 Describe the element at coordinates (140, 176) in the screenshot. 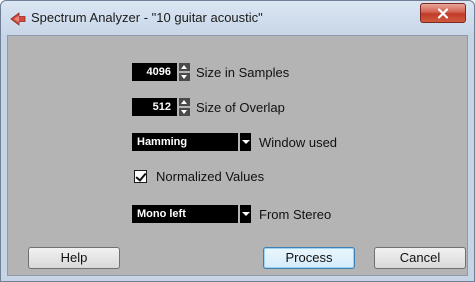

I see `normalized-values-checkbox` at that location.